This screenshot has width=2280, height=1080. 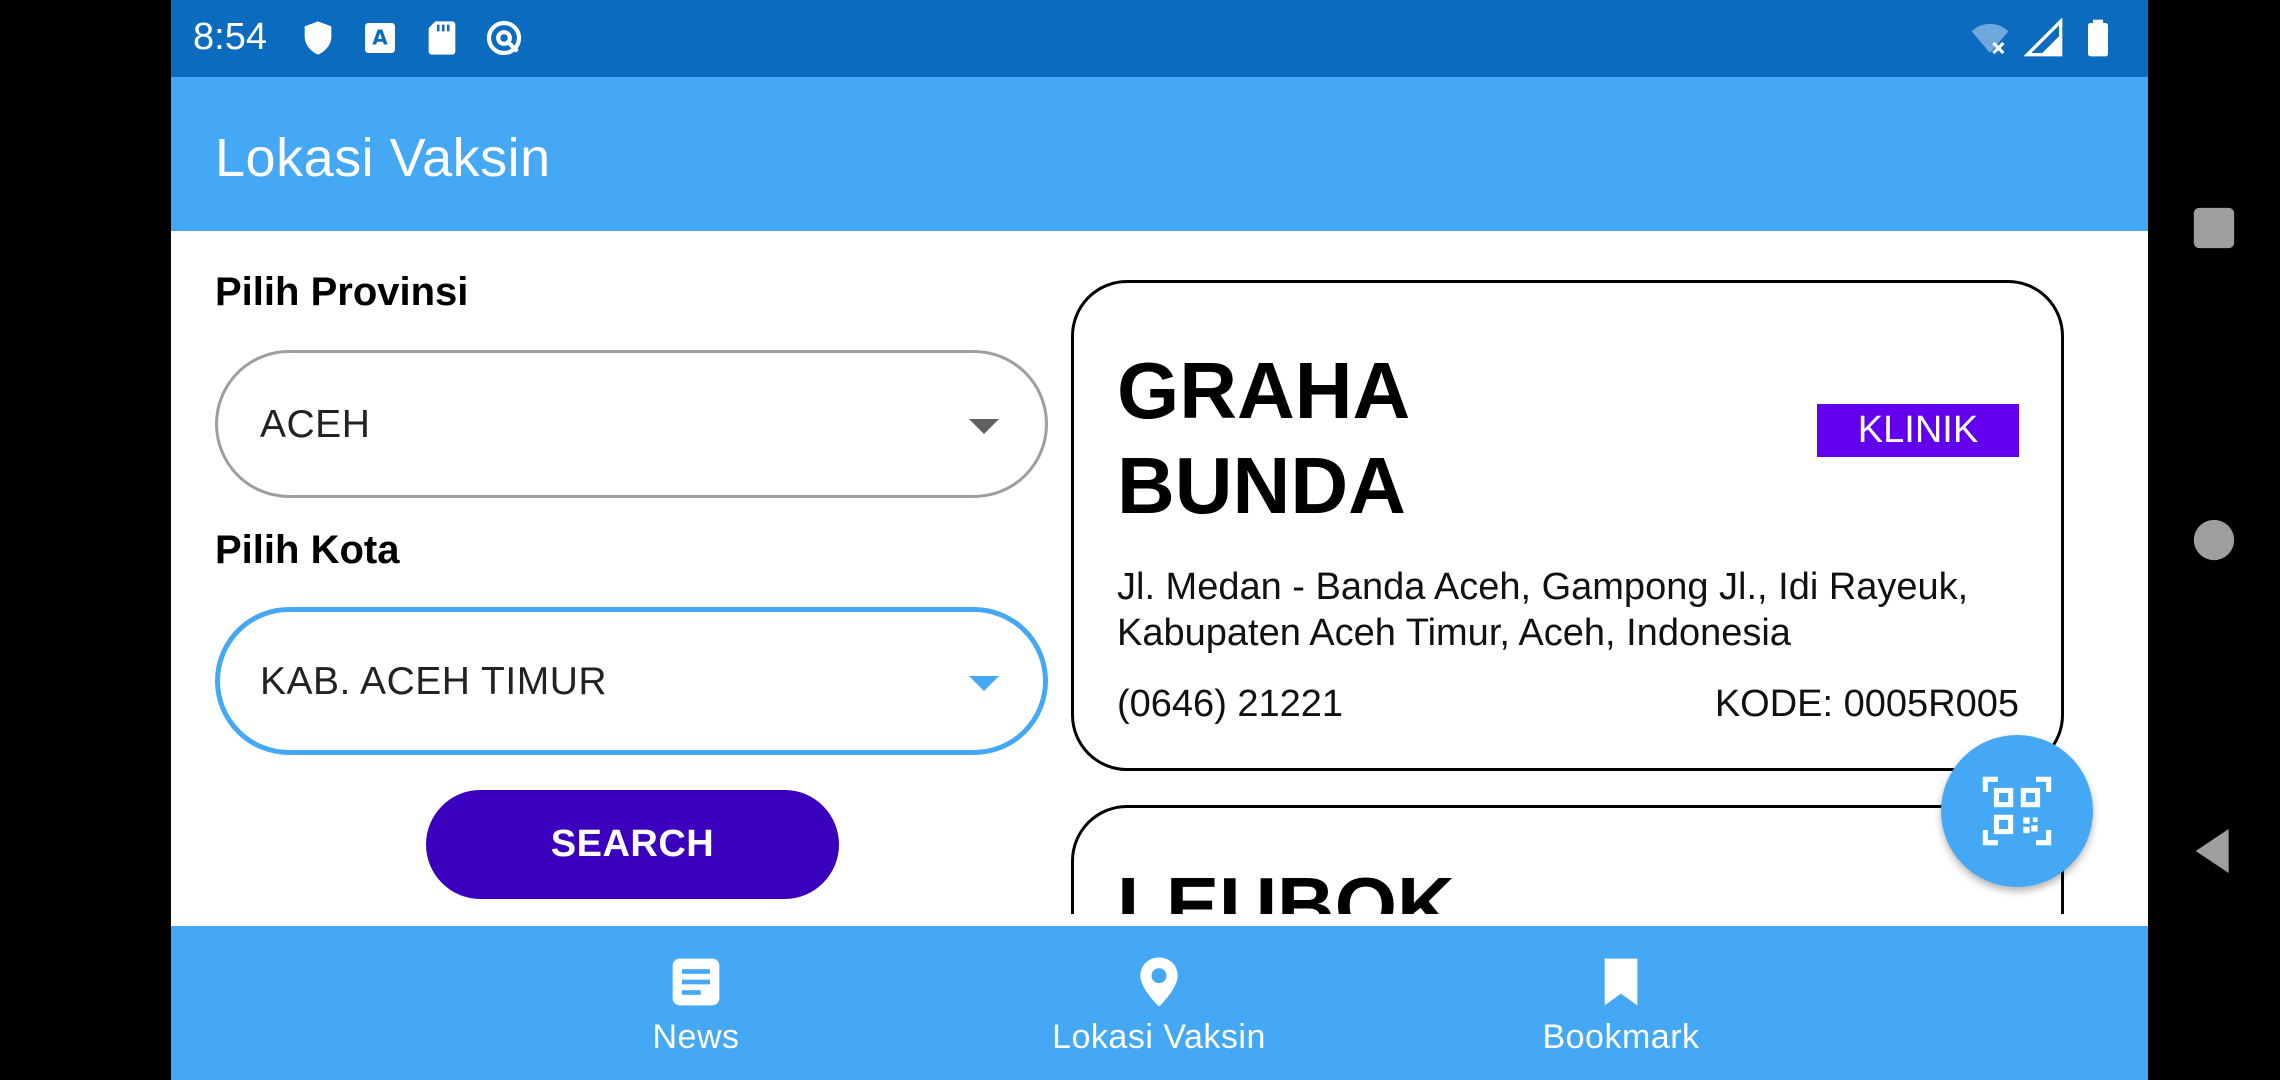 I want to click on location-name: LEUBOK, so click(x=1286, y=886).